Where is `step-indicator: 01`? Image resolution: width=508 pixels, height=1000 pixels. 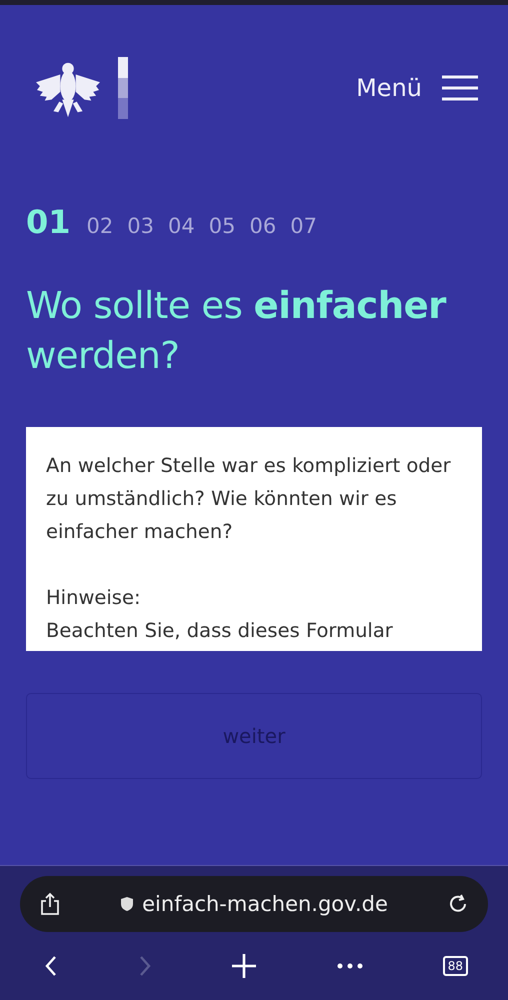 step-indicator: 01 is located at coordinates (48, 222).